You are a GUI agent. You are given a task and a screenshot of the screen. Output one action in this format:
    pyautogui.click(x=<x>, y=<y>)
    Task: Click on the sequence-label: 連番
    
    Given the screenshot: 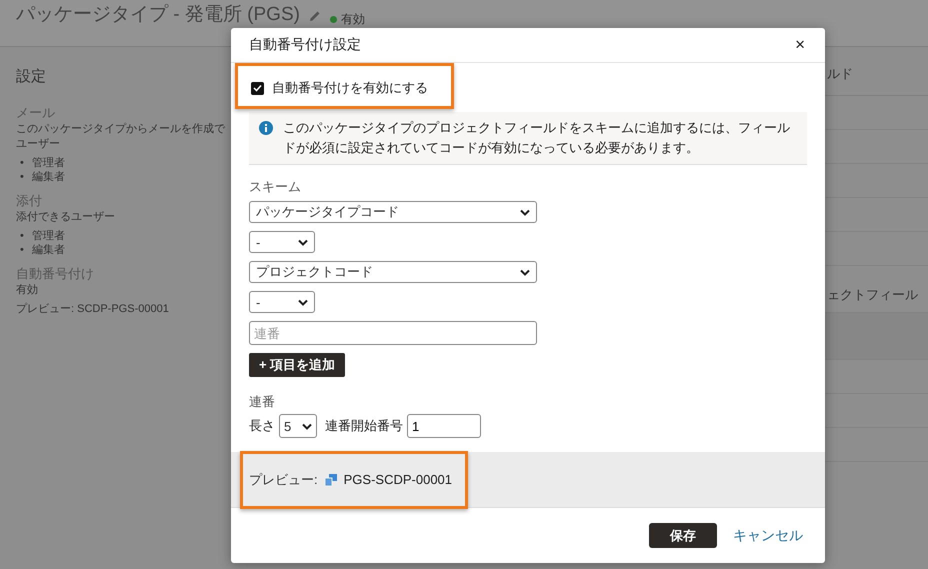 What is the action you would take?
    pyautogui.click(x=262, y=402)
    